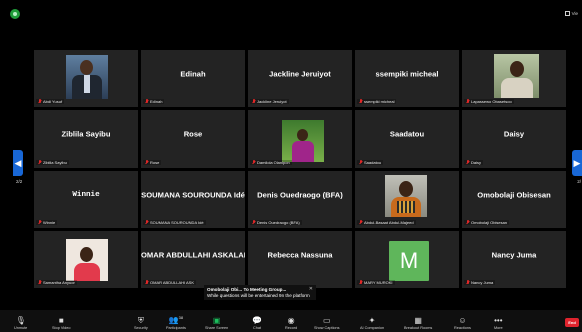  I want to click on participant-display-name: Rebecca Nassuna, so click(300, 255).